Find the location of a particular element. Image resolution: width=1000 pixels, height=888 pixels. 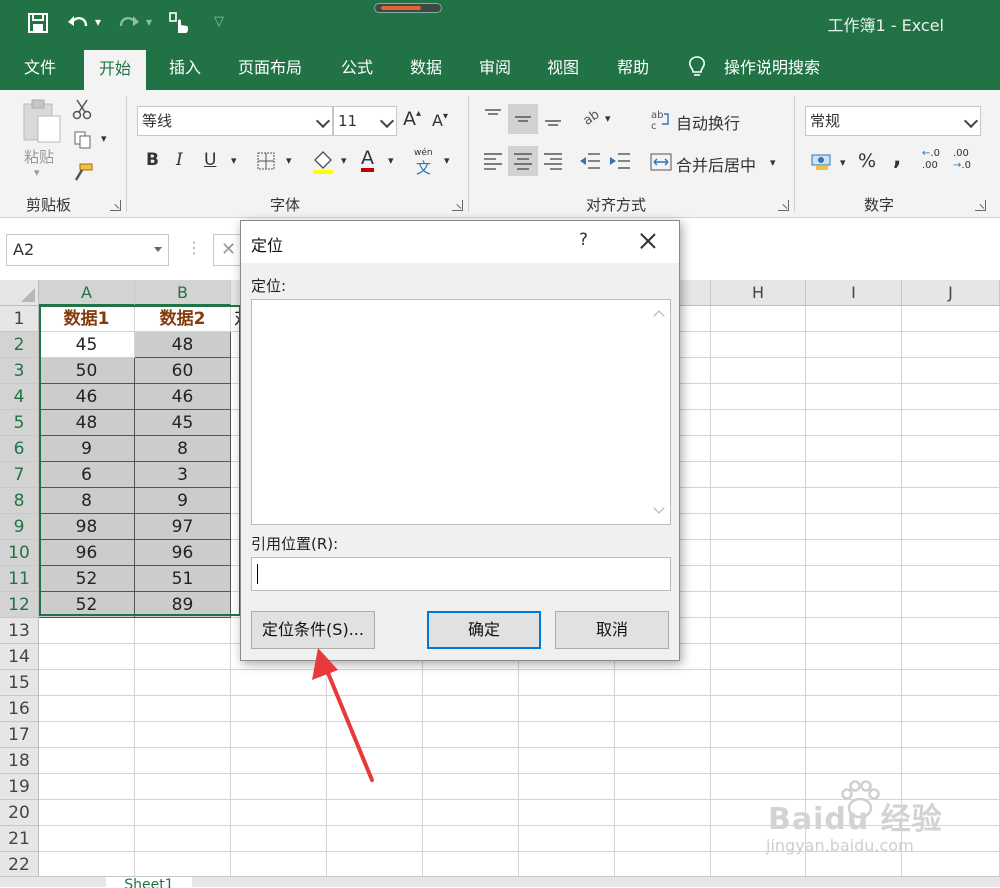

align-left-icon is located at coordinates (493, 161).